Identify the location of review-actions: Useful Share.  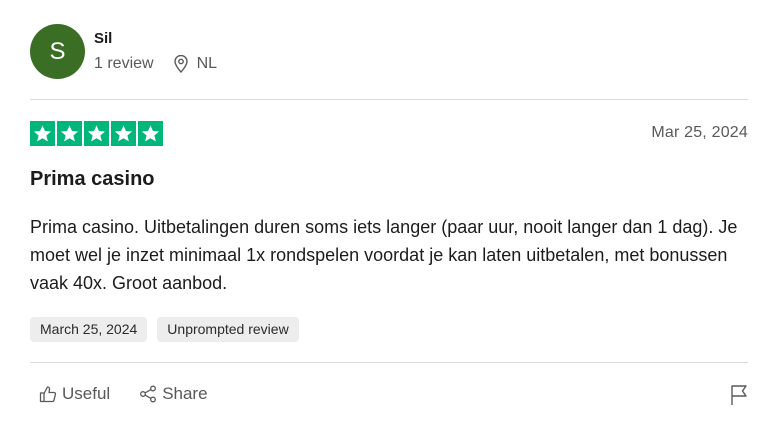
(123, 394).